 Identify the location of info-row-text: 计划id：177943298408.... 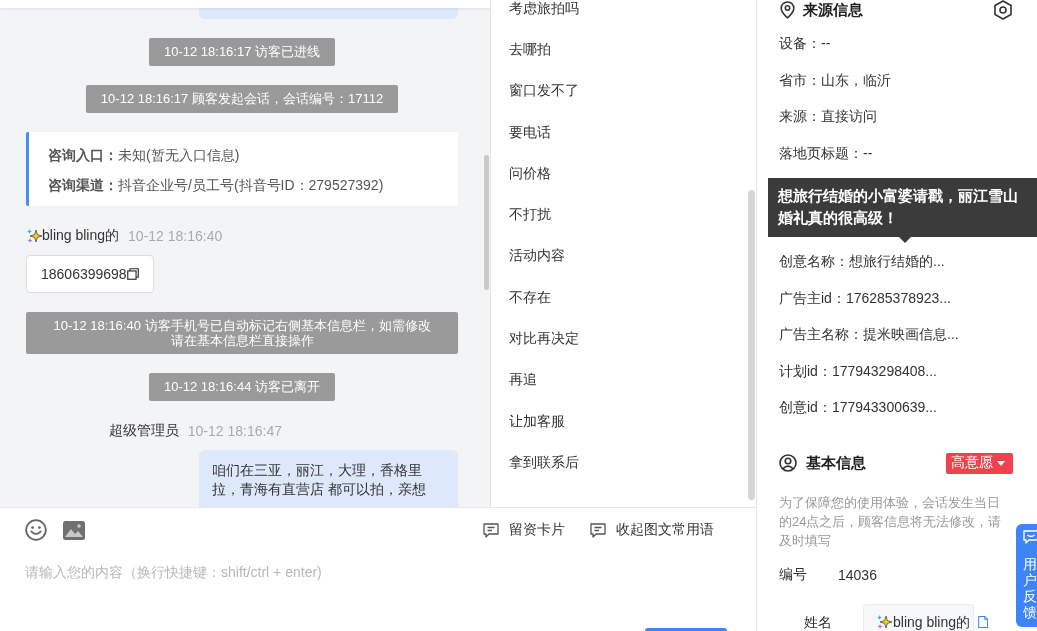
(858, 371).